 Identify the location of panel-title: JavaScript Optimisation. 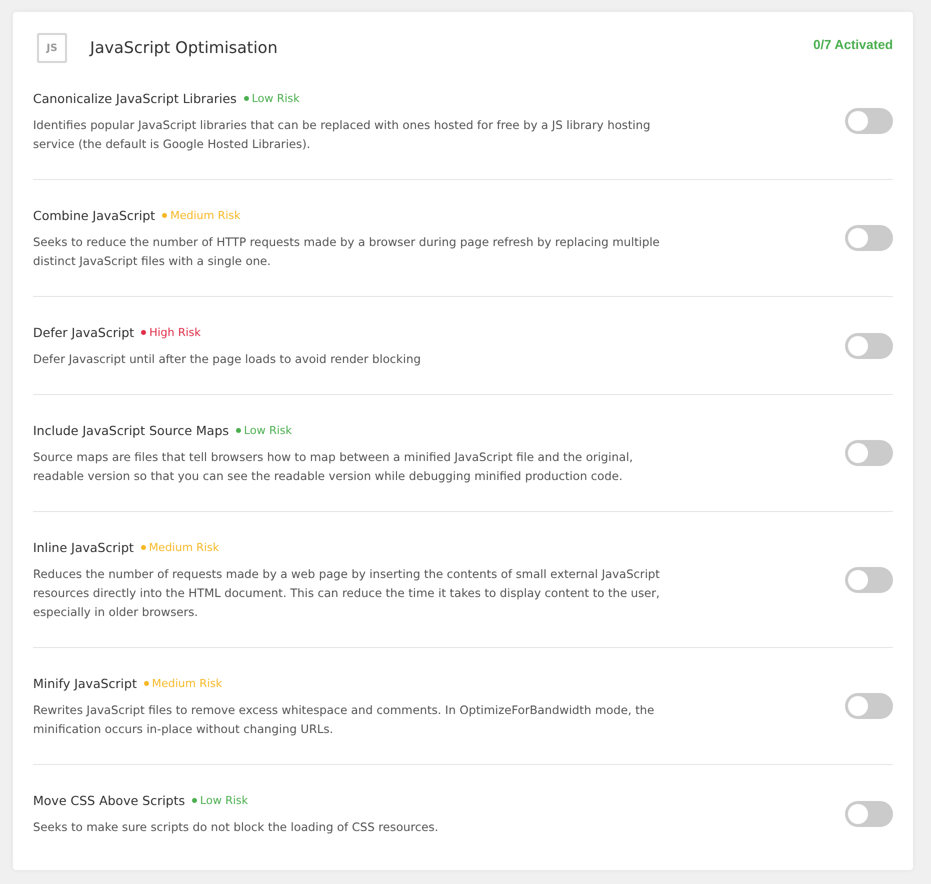
(184, 48).